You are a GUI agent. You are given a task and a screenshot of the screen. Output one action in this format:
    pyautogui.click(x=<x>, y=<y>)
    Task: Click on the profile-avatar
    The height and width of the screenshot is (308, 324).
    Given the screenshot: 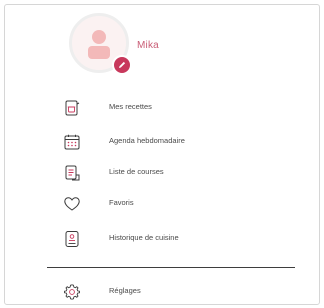 What is the action you would take?
    pyautogui.click(x=101, y=45)
    